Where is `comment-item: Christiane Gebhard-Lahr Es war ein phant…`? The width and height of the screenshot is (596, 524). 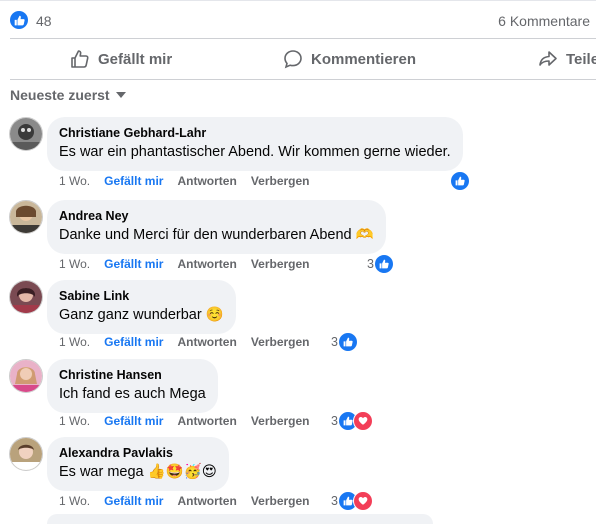
comment-item: Christiane Gebhard-Lahr Es war ein phant… is located at coordinates (302, 154).